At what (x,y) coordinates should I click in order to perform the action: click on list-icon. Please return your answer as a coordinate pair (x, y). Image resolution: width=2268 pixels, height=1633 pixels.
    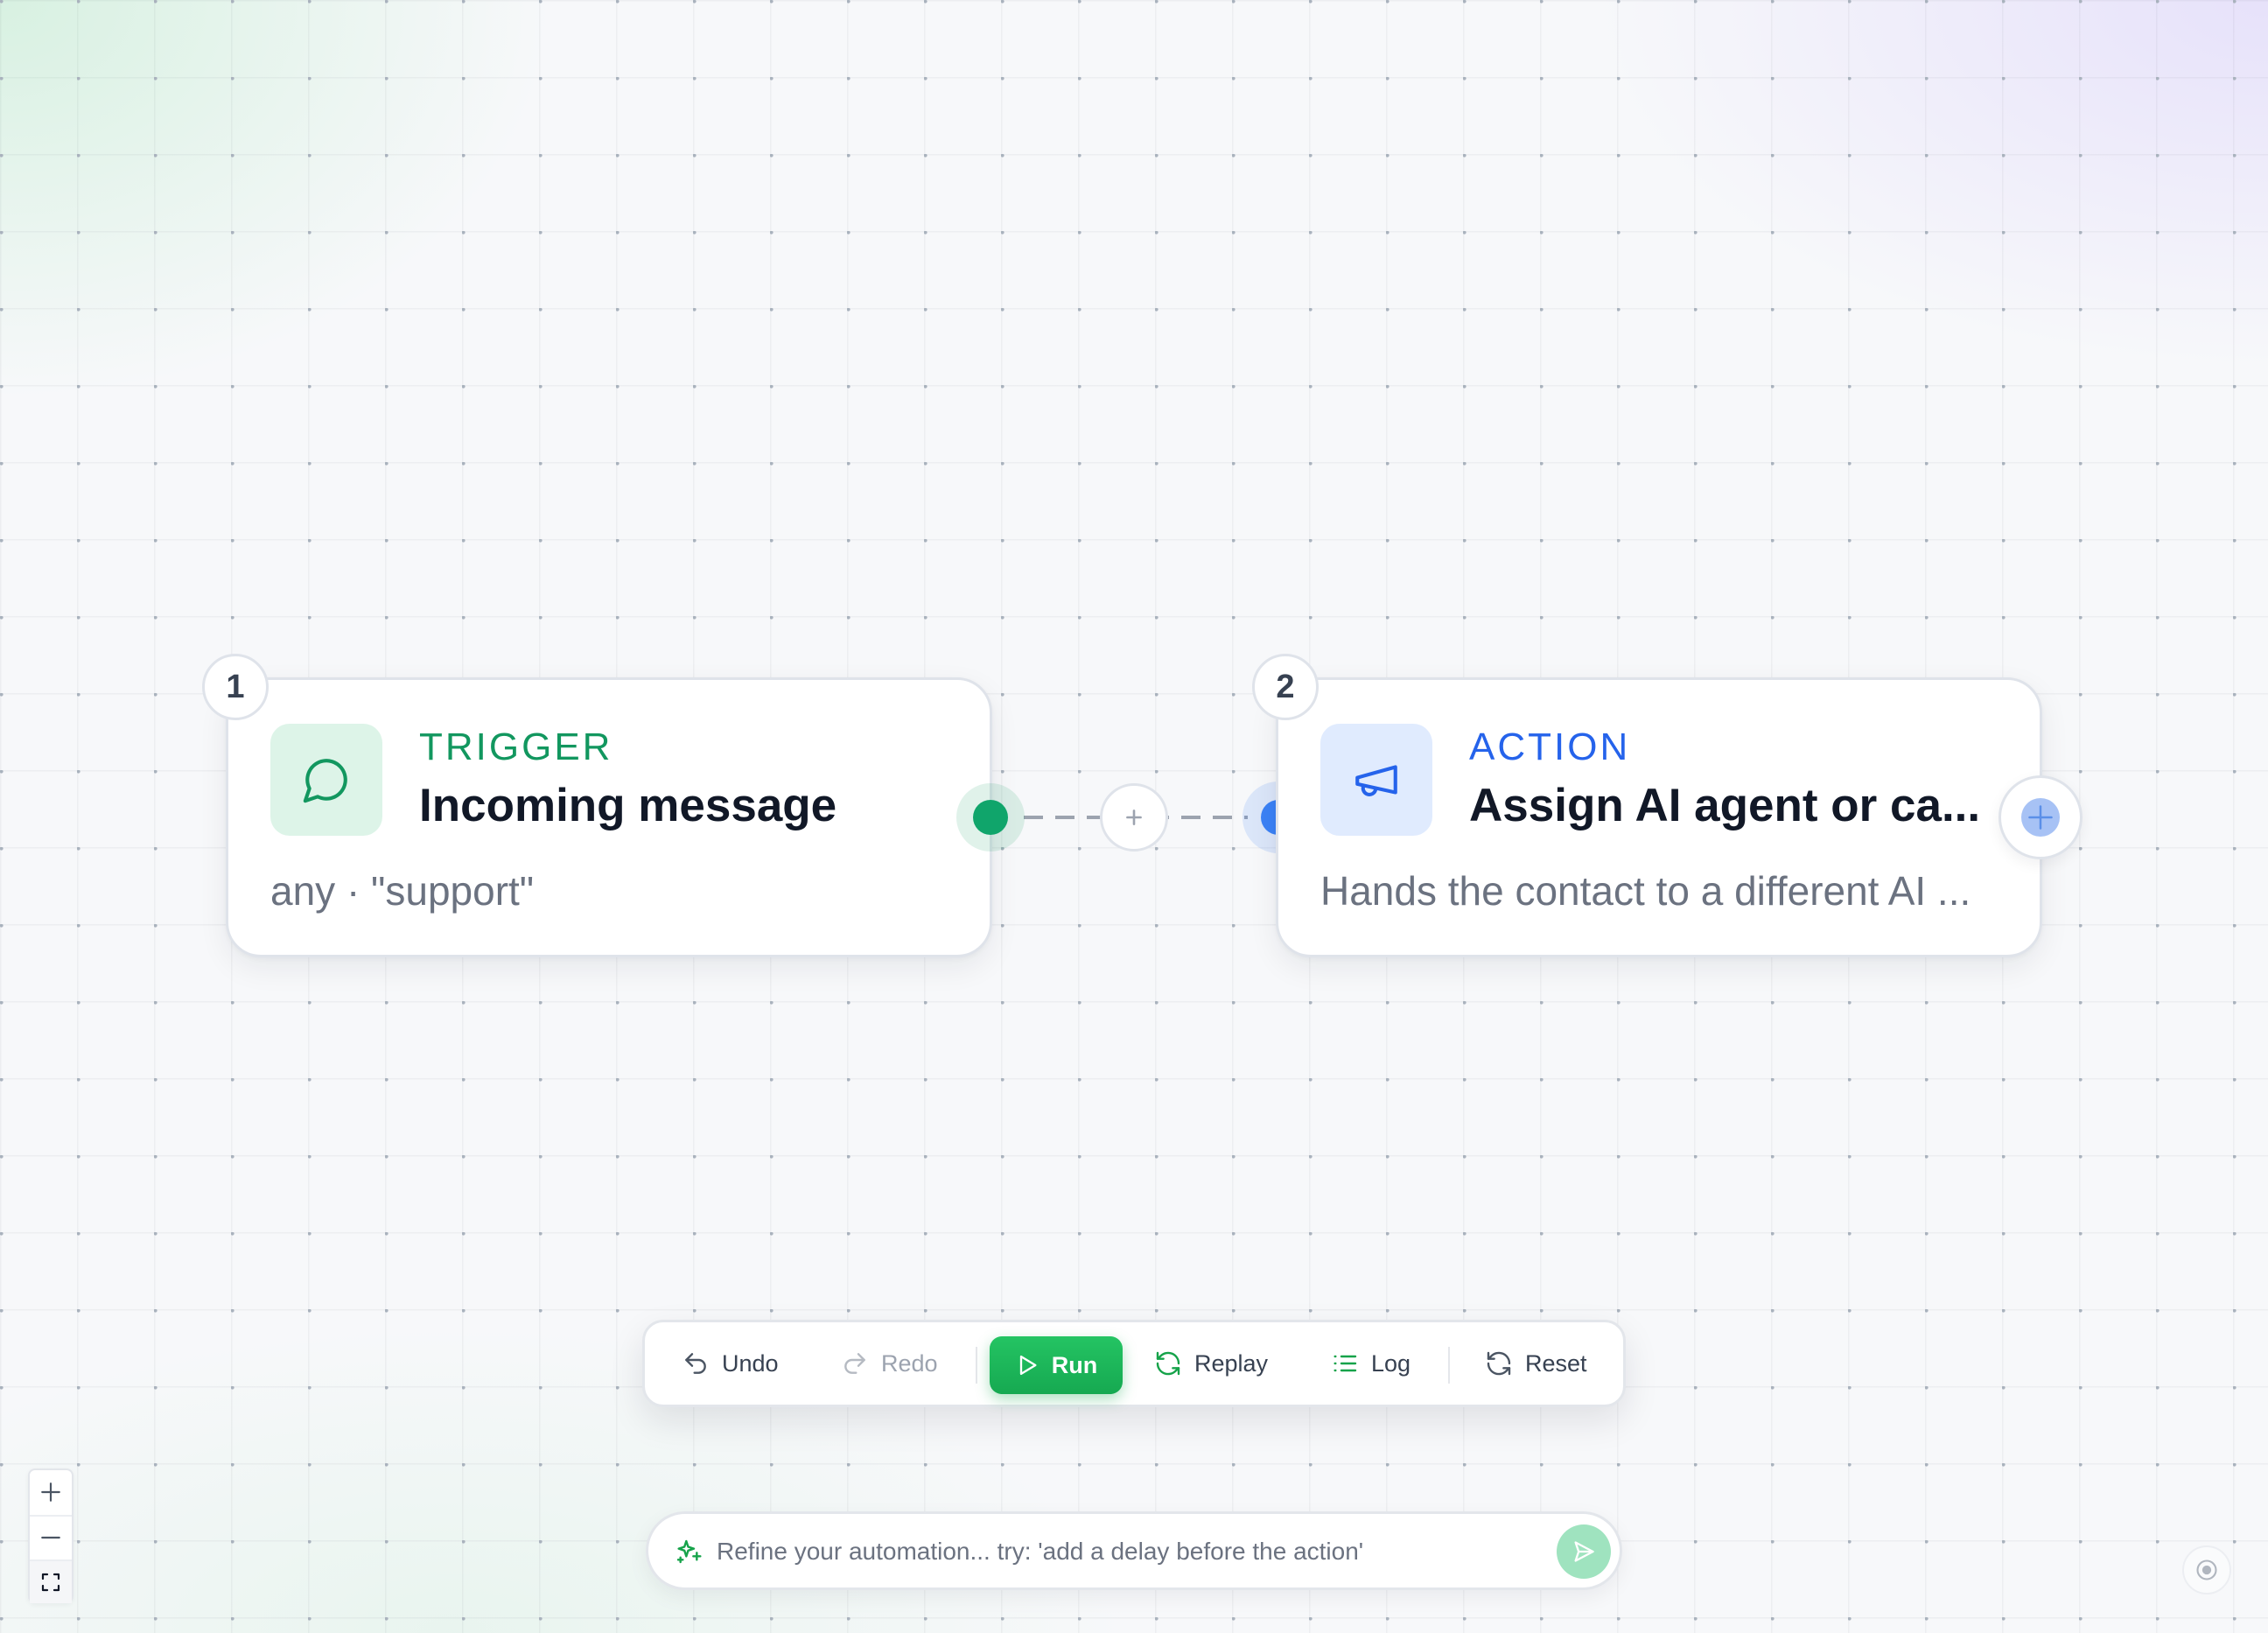
    Looking at the image, I should click on (1345, 1363).